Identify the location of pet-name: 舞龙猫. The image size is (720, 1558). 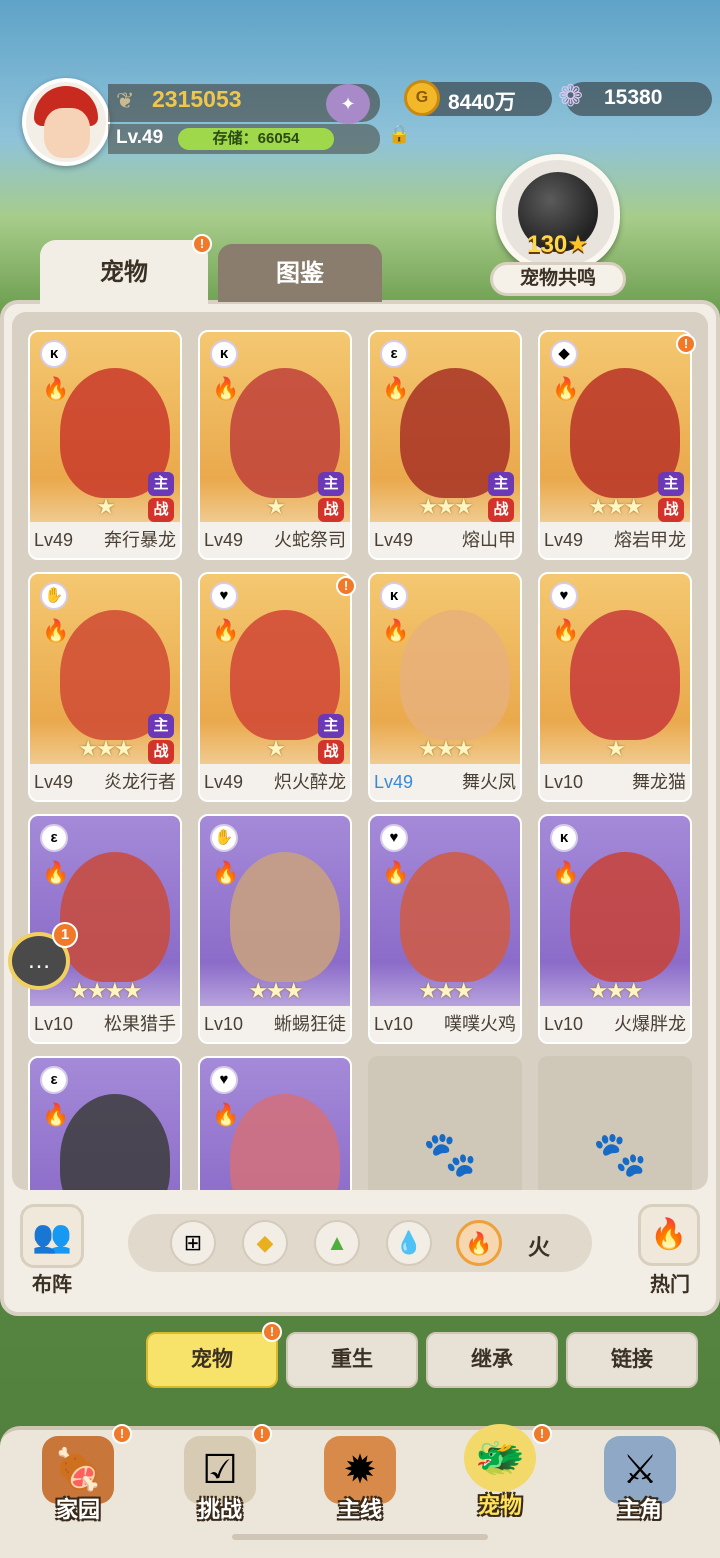
(659, 782).